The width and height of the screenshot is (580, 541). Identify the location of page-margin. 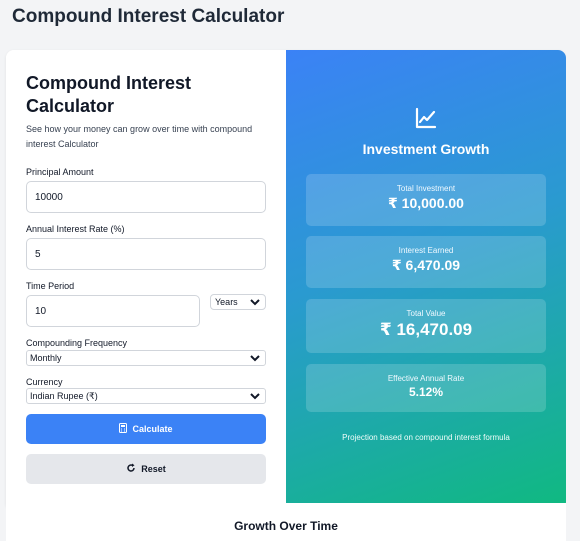
(573, 295).